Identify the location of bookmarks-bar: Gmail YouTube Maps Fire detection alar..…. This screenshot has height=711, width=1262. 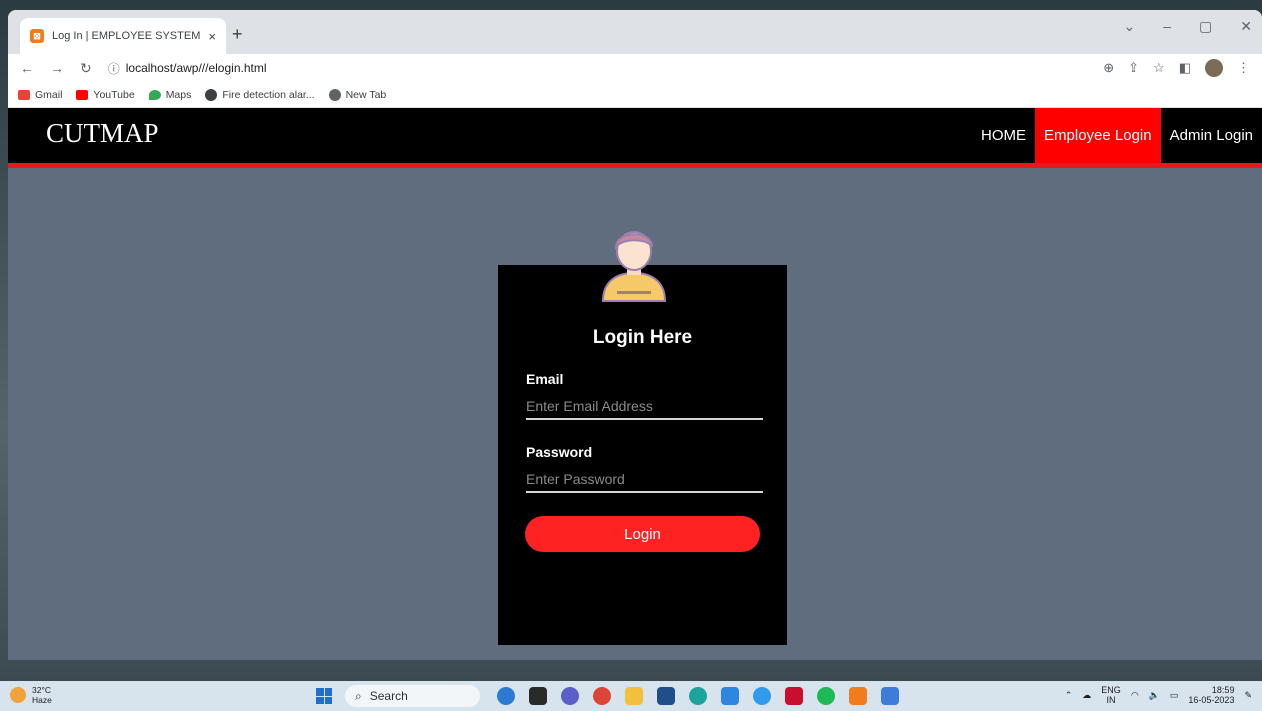
(635, 95).